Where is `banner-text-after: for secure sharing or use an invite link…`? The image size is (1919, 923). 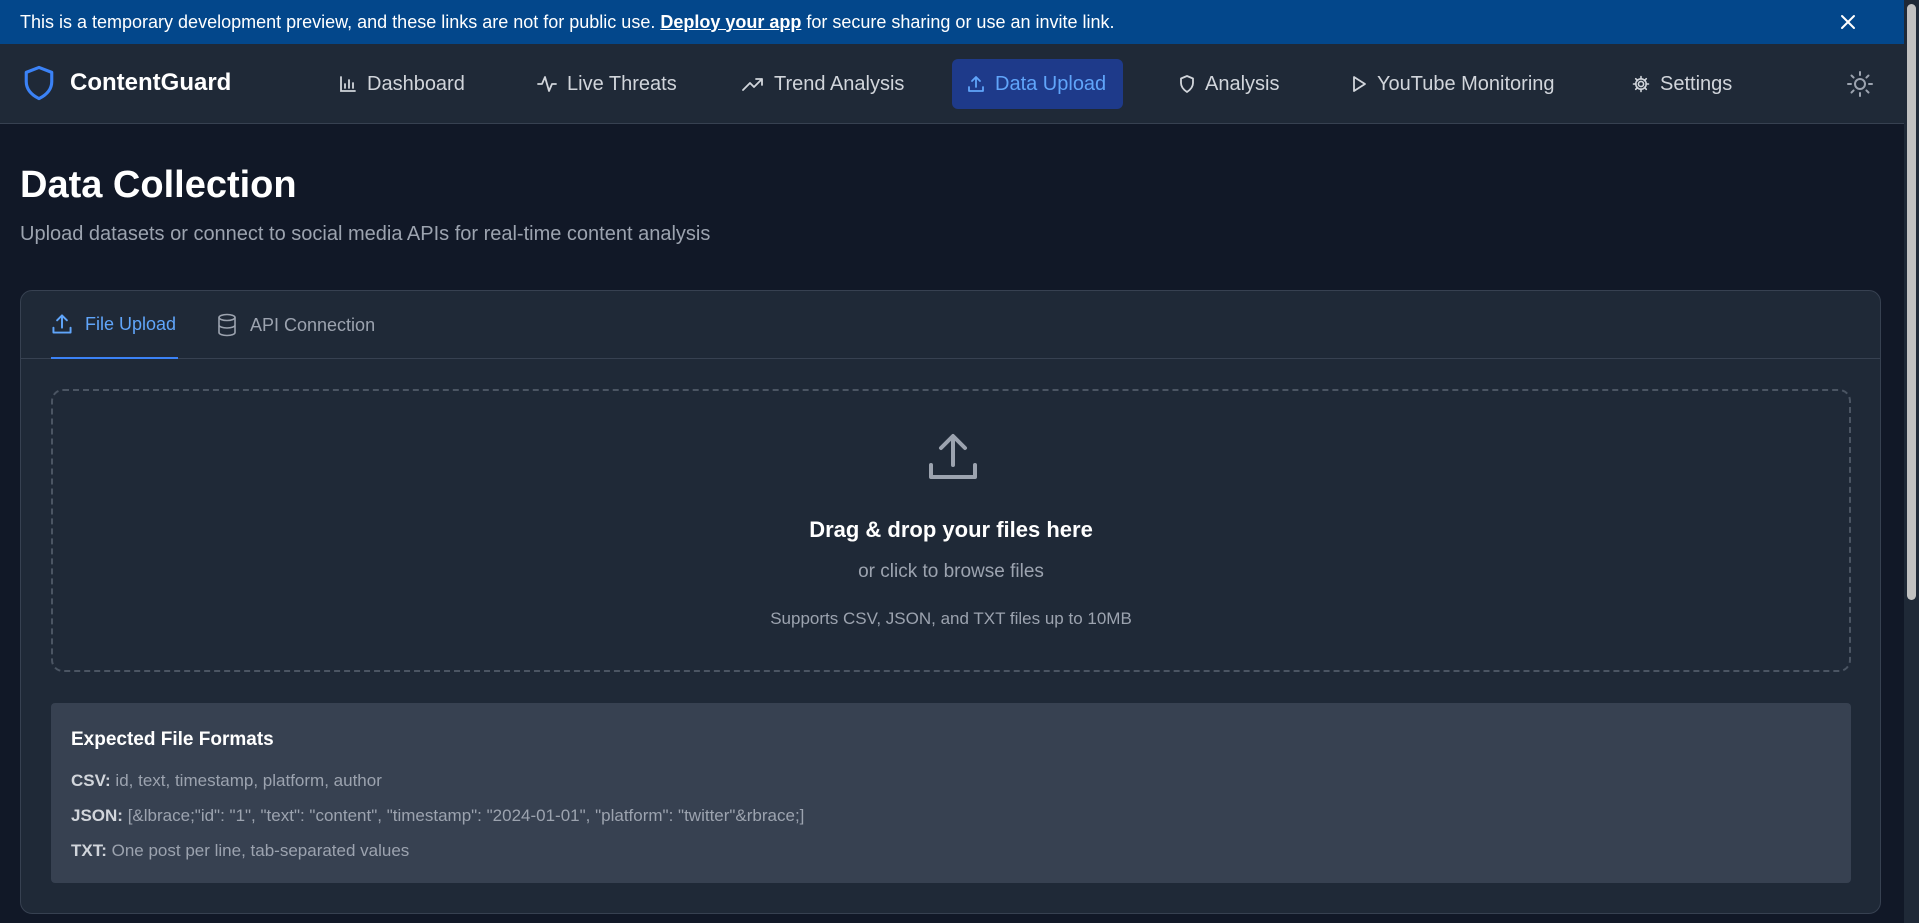
banner-text-after: for secure sharing or use an invite link… is located at coordinates (960, 21).